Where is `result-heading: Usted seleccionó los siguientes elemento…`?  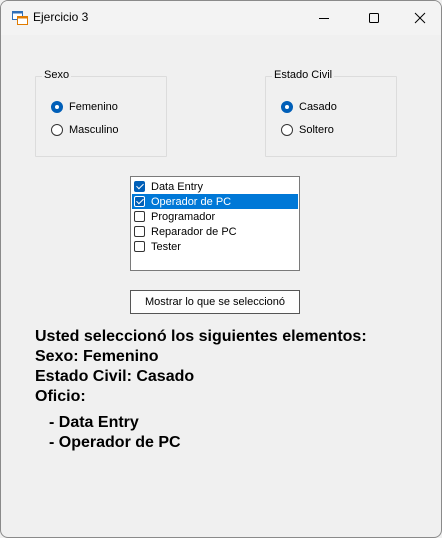 result-heading: Usted seleccionó los siguientes elemento… is located at coordinates (201, 336).